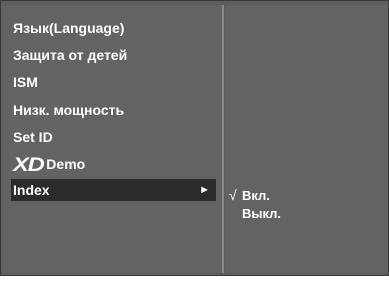 The height and width of the screenshot is (283, 389). Describe the element at coordinates (233, 195) in the screenshot. I see `checkmark-icon: √` at that location.